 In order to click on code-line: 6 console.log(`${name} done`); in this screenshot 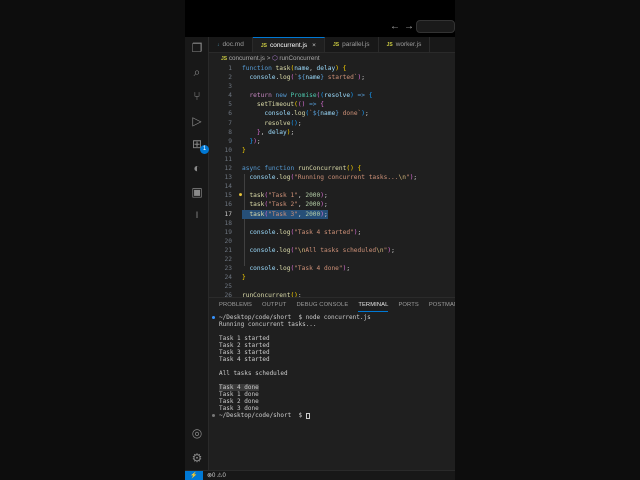, I will do `click(332, 113)`.